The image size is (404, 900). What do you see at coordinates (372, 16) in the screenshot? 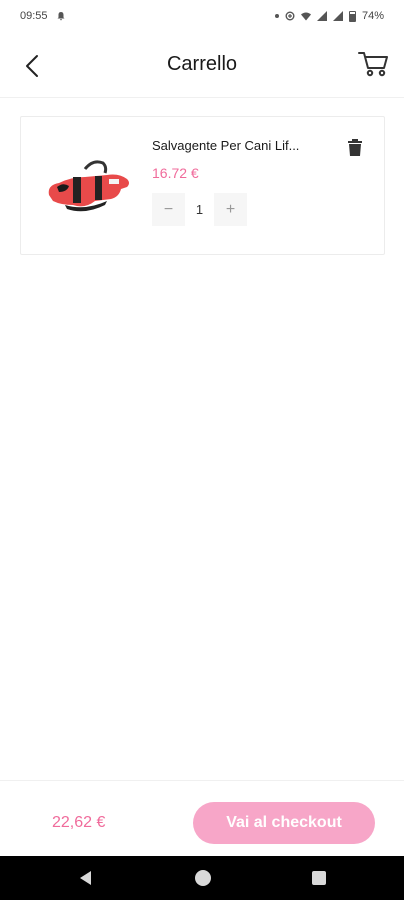
I see `battery-percent: 74%` at bounding box center [372, 16].